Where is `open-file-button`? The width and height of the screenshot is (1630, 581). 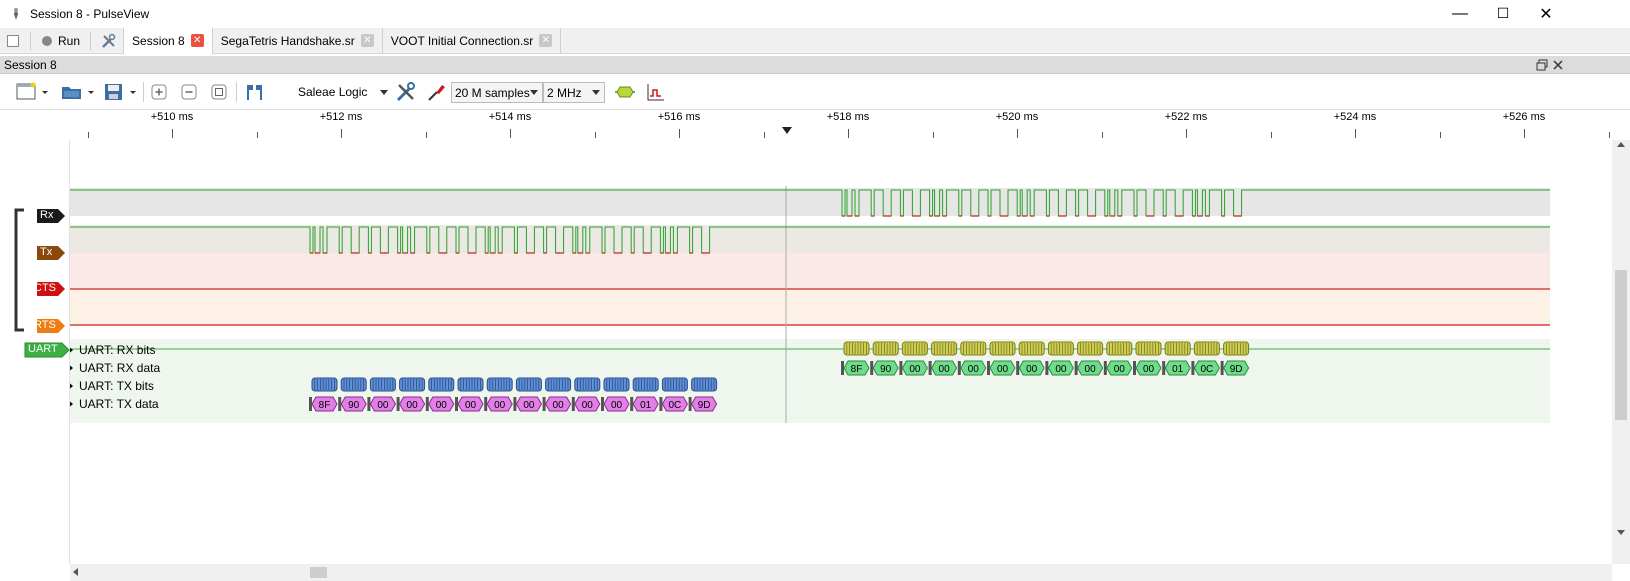 open-file-button is located at coordinates (78, 92).